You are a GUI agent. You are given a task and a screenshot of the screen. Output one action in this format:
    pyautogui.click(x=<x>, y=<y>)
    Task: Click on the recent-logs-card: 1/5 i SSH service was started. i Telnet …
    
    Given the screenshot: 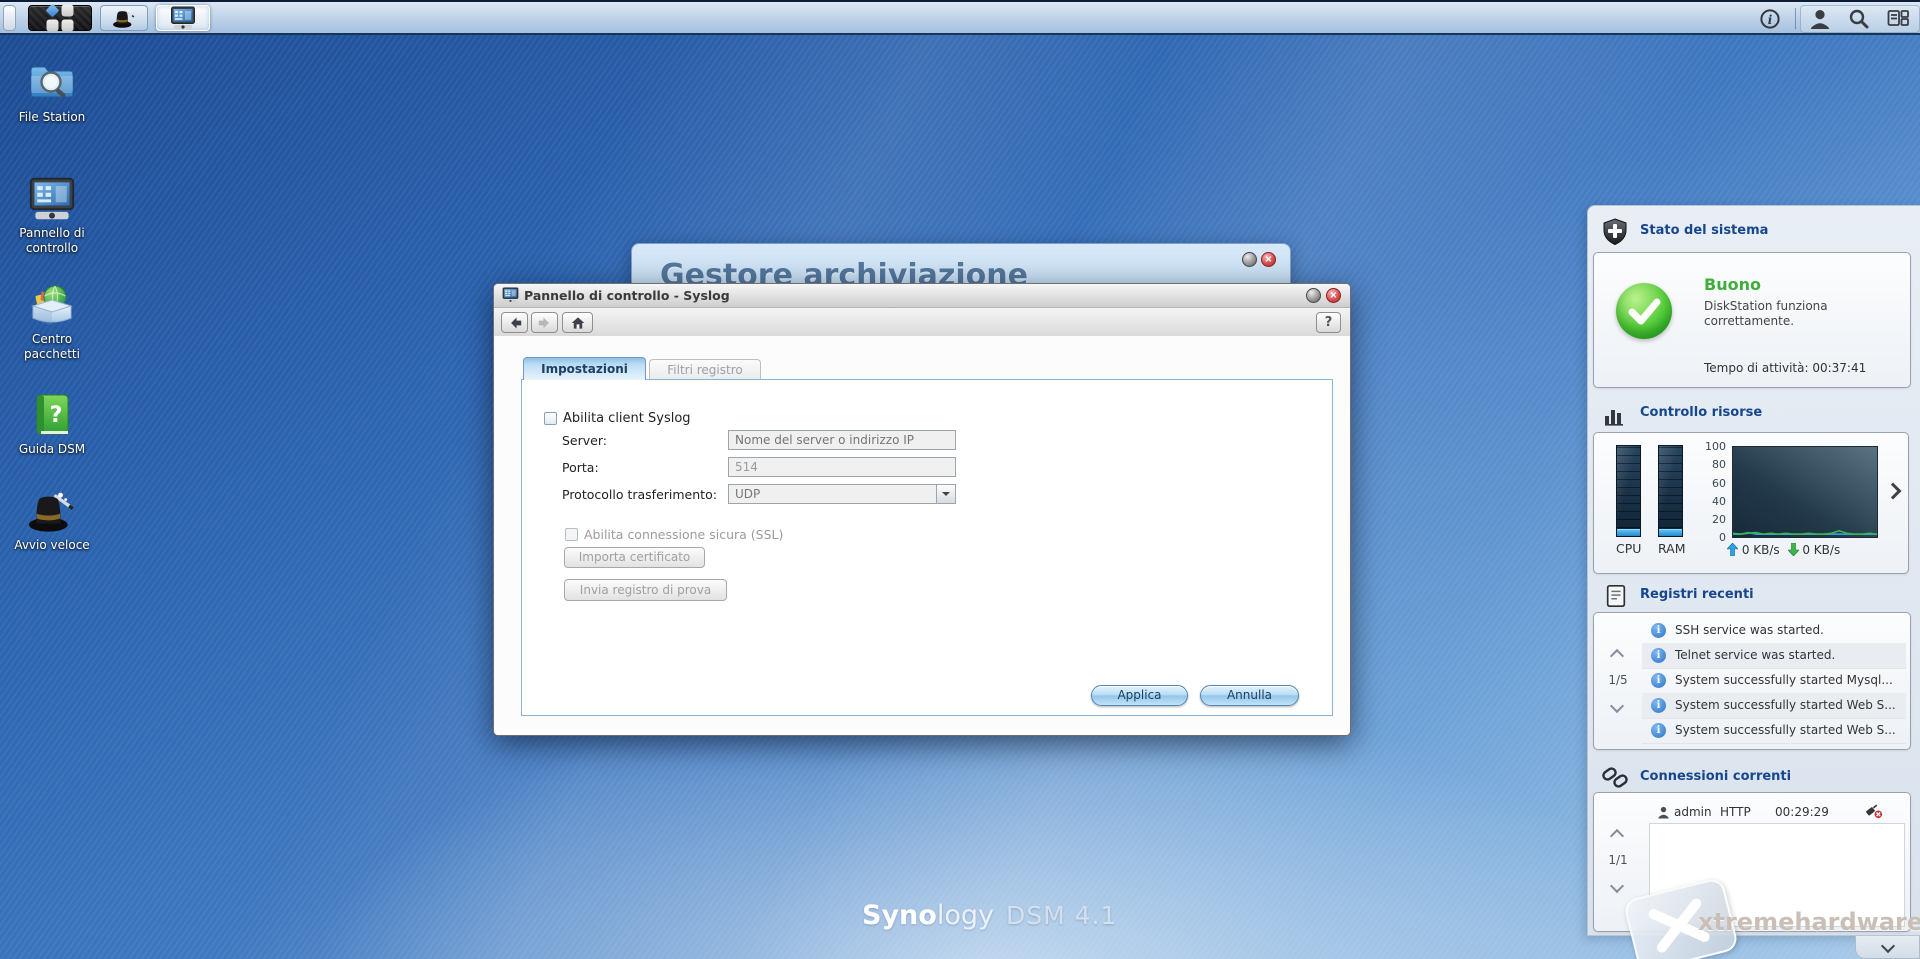 What is the action you would take?
    pyautogui.click(x=1752, y=681)
    